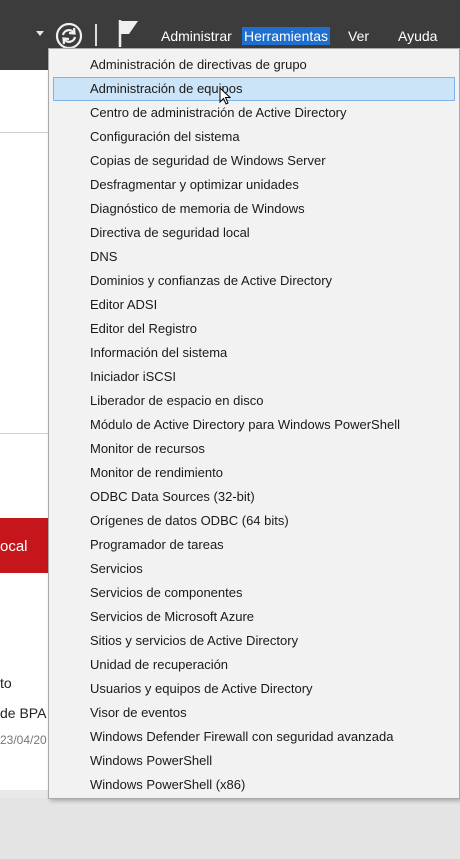 The image size is (460, 859). What do you see at coordinates (23, 713) in the screenshot?
I see `background-text: de BPA` at bounding box center [23, 713].